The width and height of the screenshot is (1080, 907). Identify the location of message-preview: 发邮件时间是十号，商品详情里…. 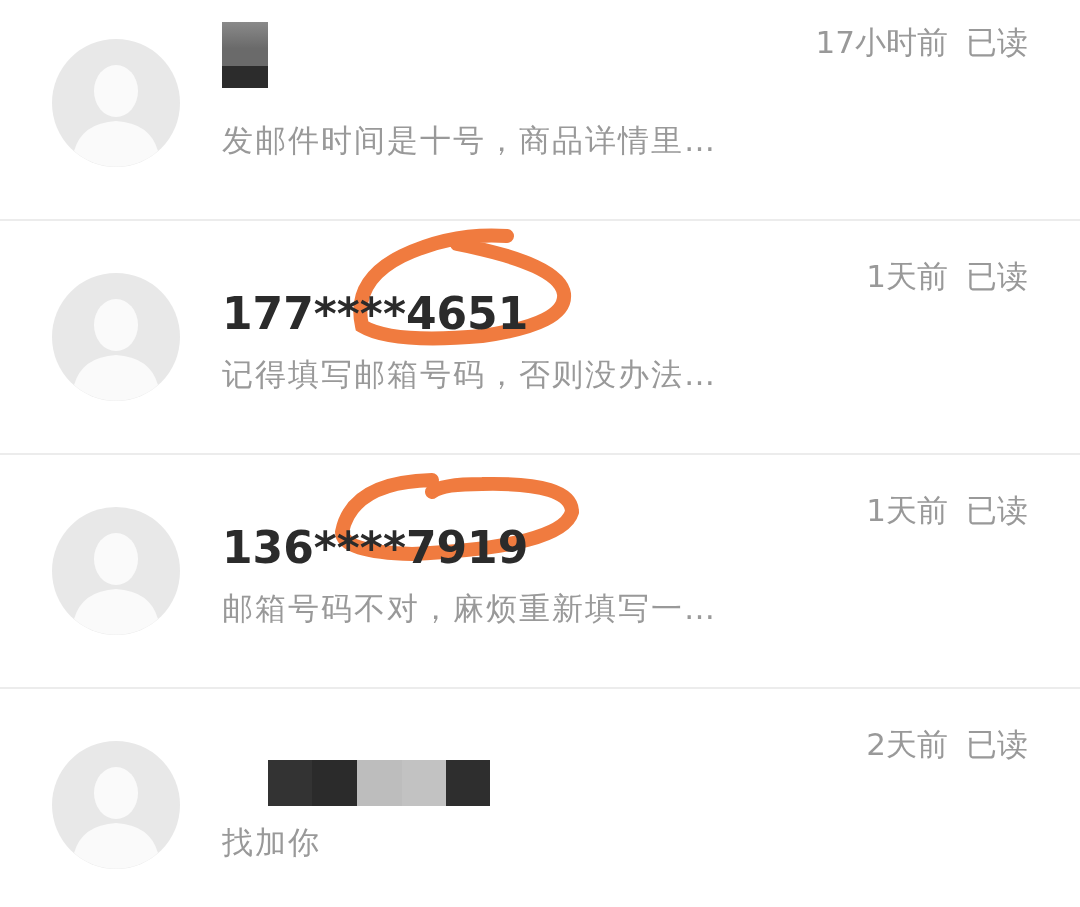
(470, 140).